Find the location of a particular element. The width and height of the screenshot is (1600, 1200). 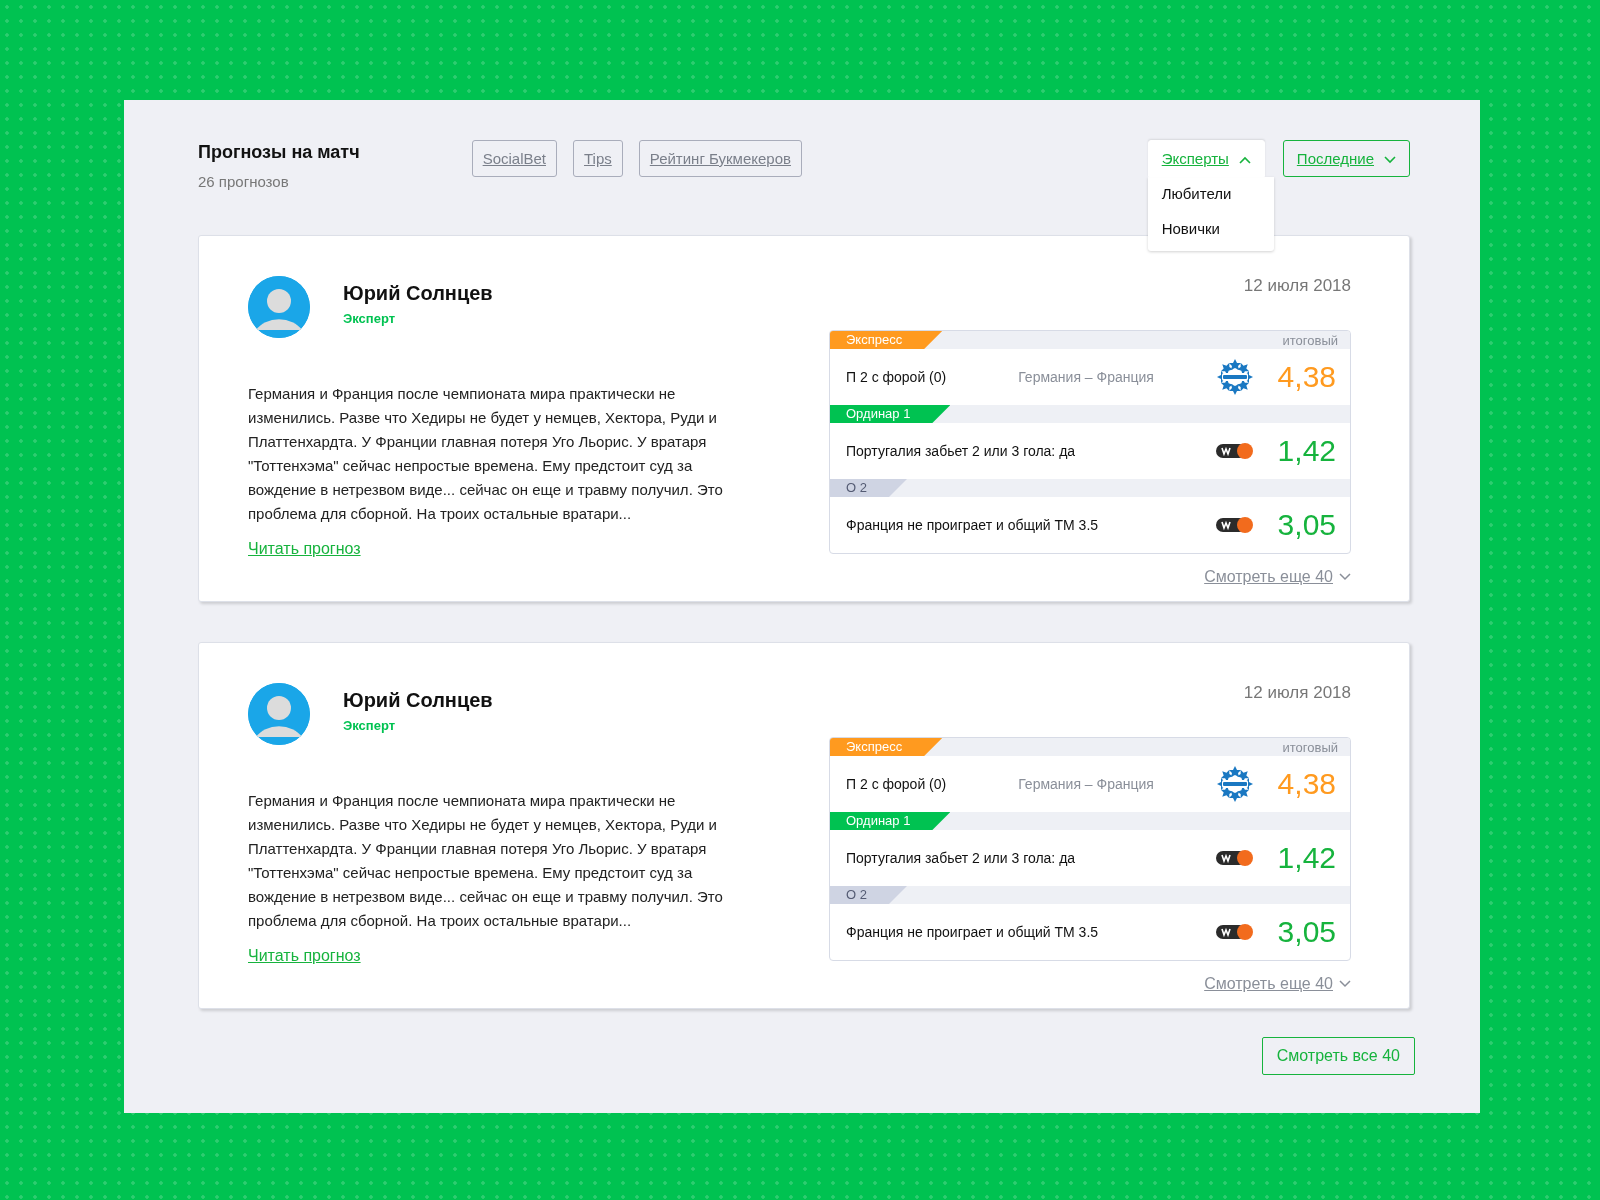

page-title: Прогнозы на матч is located at coordinates (279, 152).